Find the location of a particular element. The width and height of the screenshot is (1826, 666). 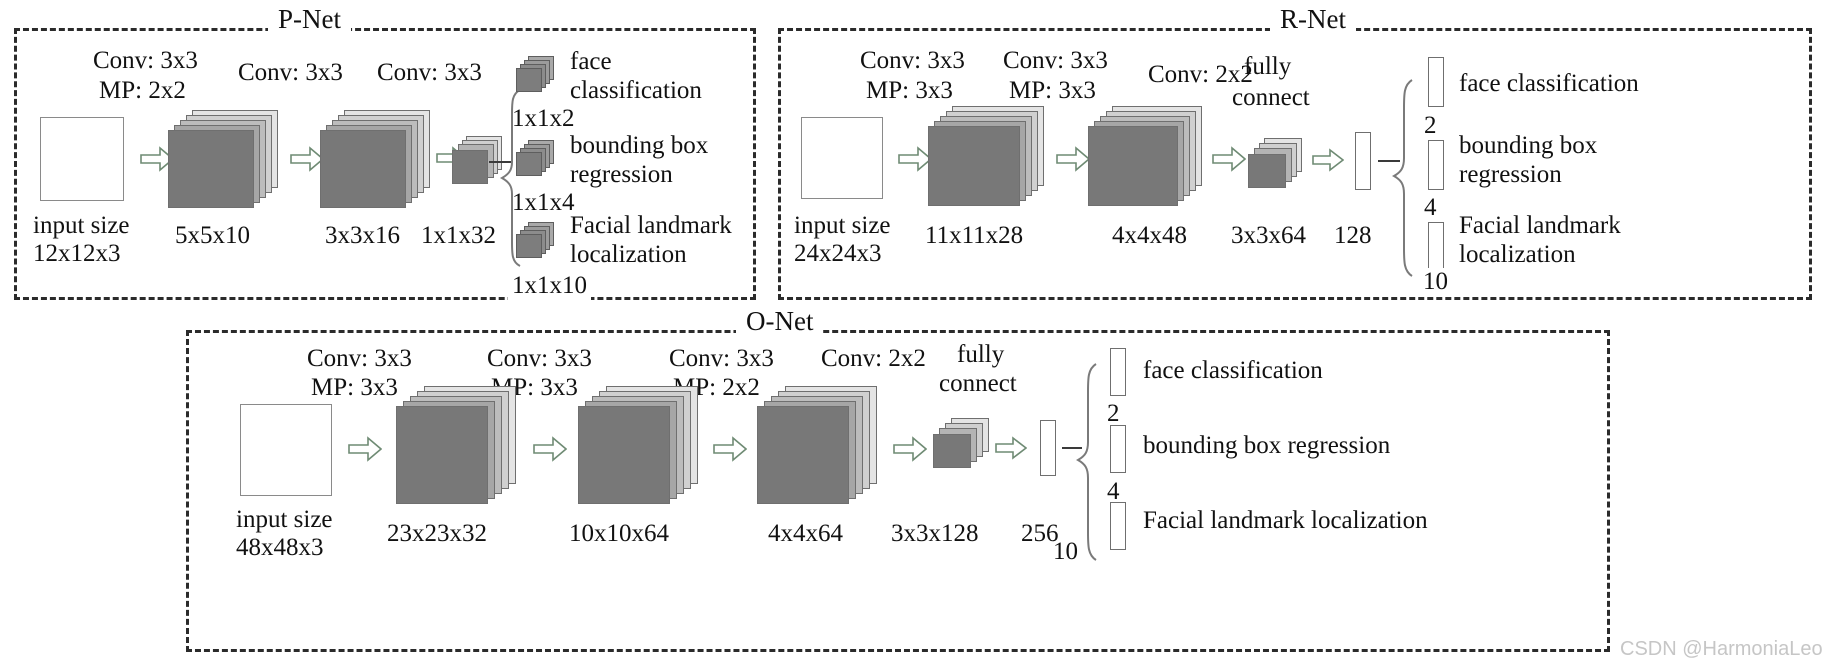

pnet-stage-label-2: 1x1x32 is located at coordinates (458, 235).